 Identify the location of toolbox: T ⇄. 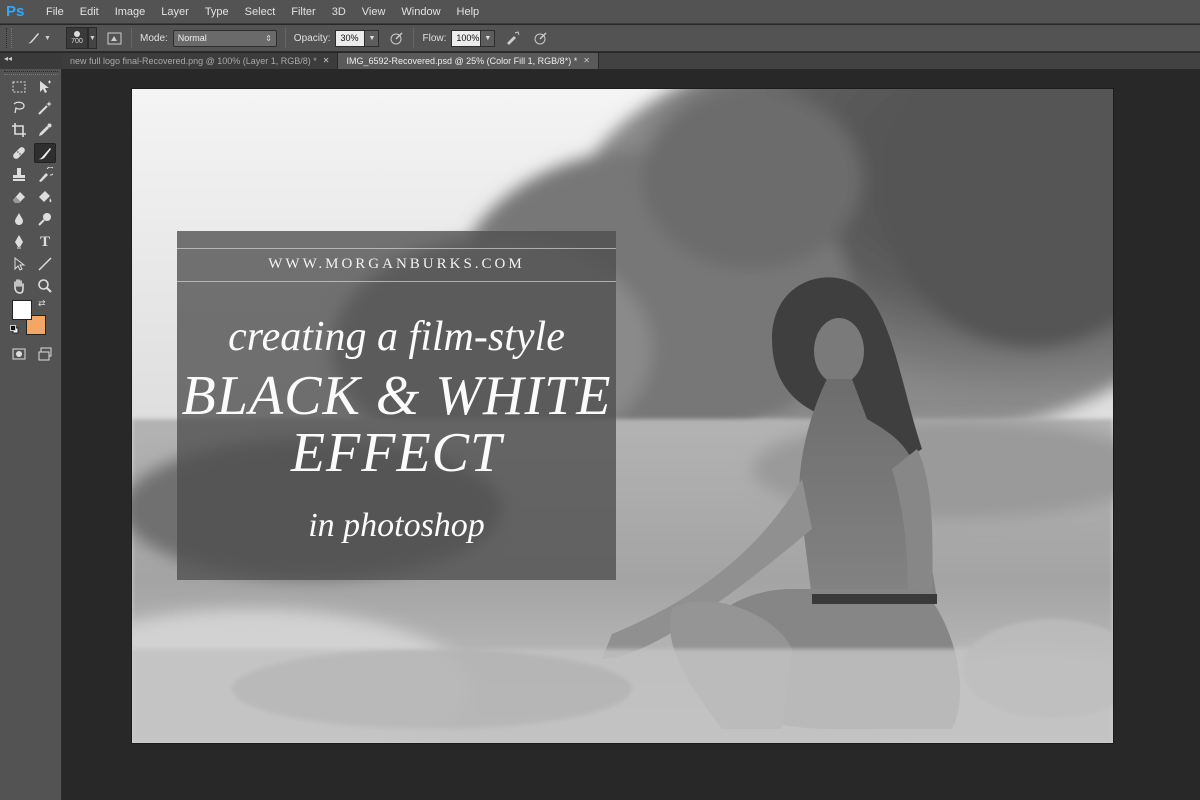
(31, 434).